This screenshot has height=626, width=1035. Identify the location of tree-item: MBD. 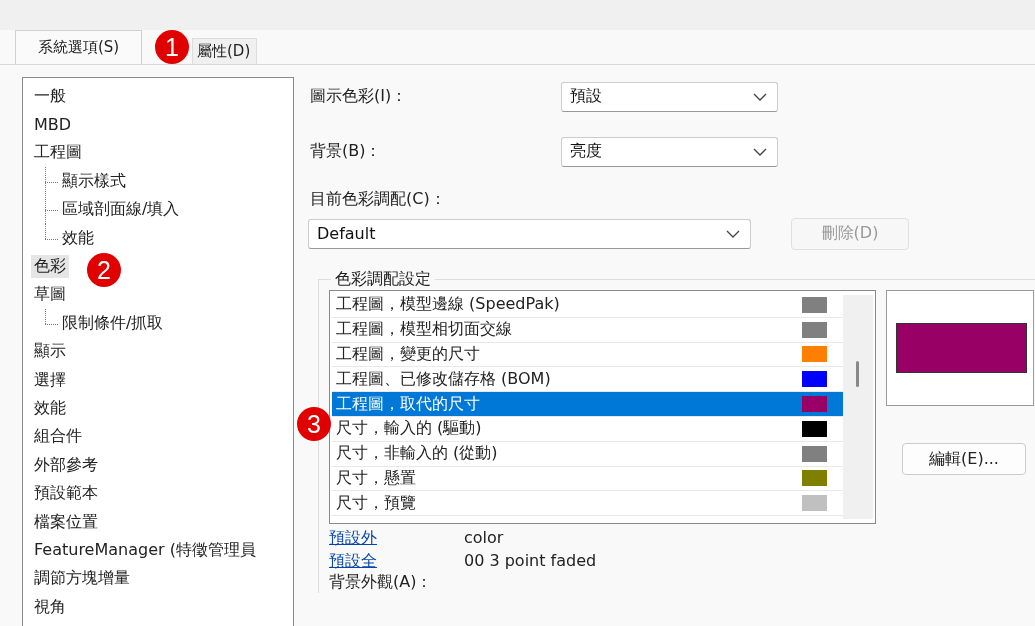
(53, 125).